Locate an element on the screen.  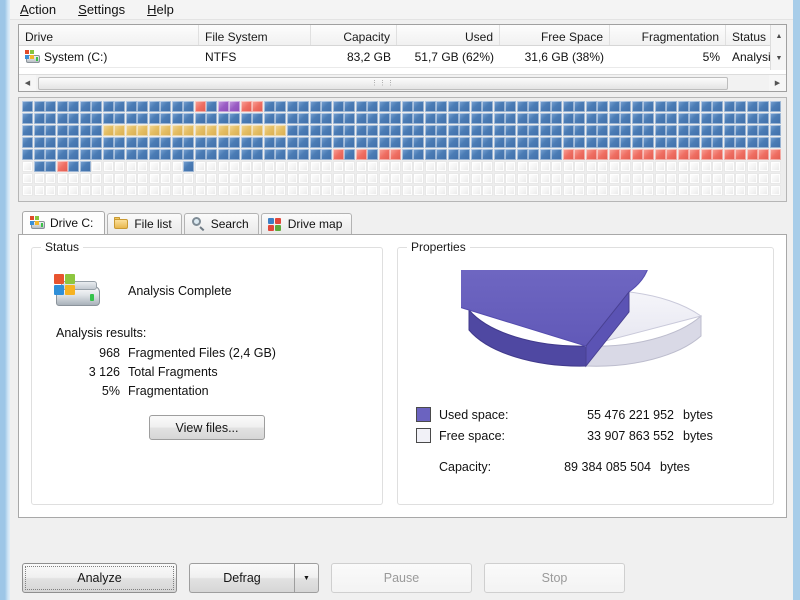
scroll-up-icon: ▲ is located at coordinates (778, 36).